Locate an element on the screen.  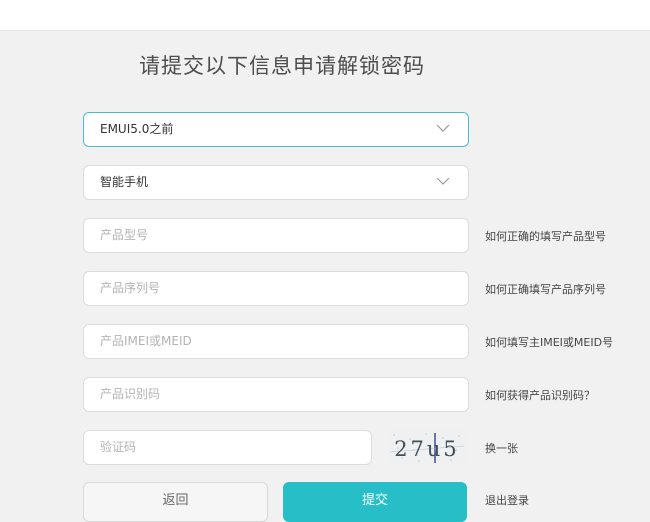
serial-number-placeholder: 产品序列号 is located at coordinates (130, 288).